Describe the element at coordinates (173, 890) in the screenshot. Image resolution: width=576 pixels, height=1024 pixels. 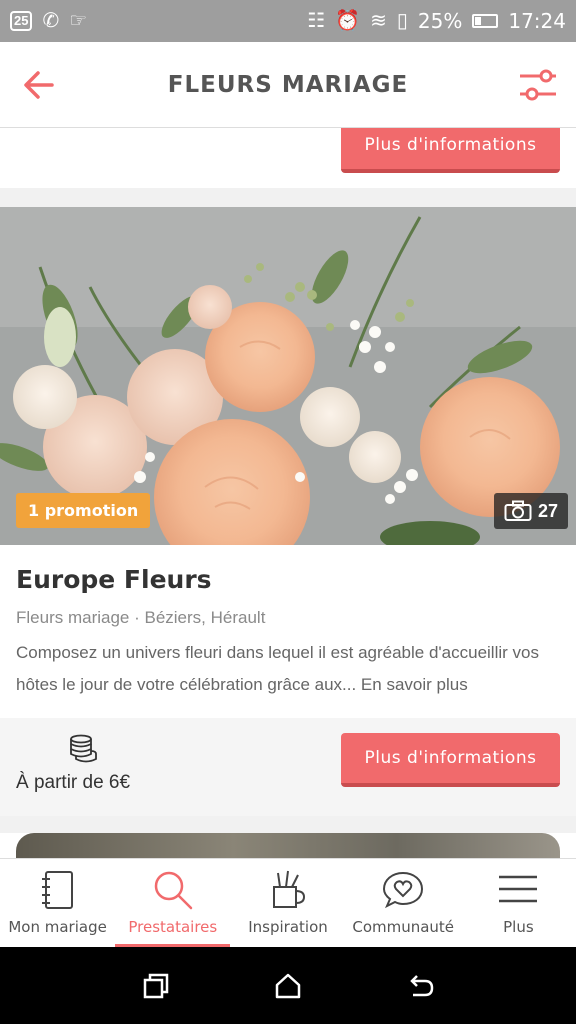
I see `search-icon` at that location.